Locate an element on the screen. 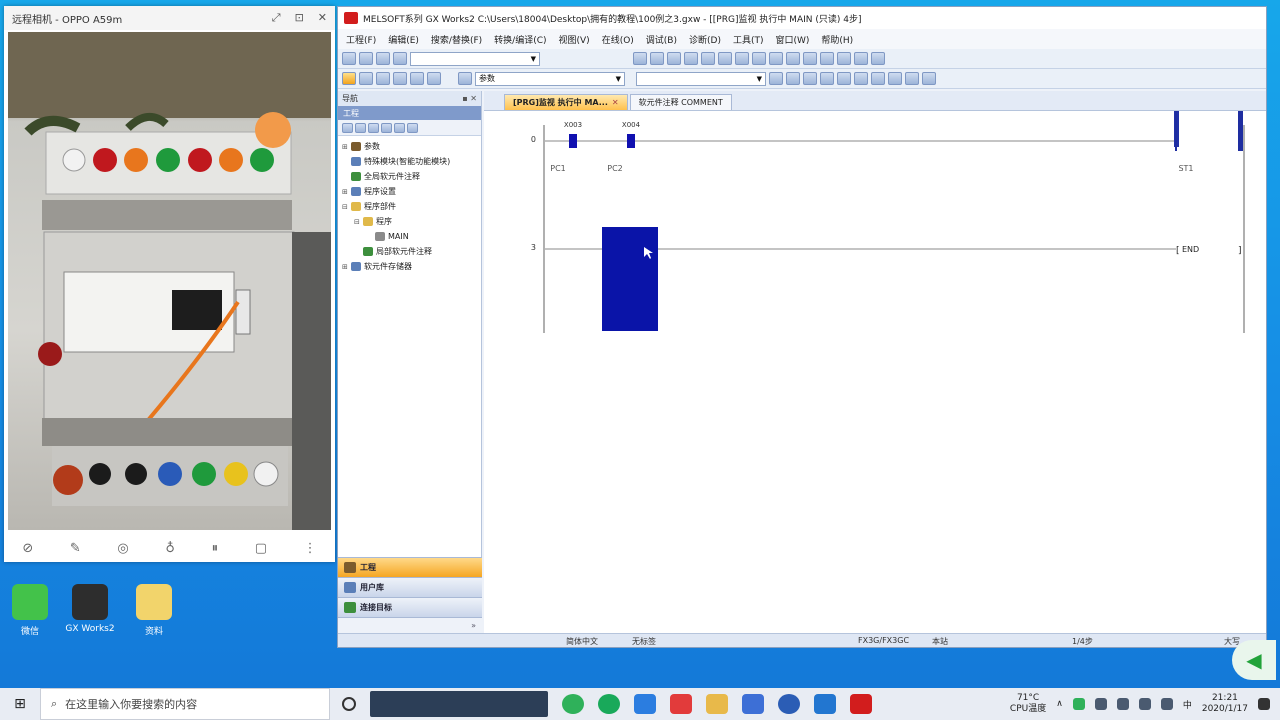 This screenshot has width=1280, height=720. side-floating-widget: ◀ is located at coordinates (1254, 660).